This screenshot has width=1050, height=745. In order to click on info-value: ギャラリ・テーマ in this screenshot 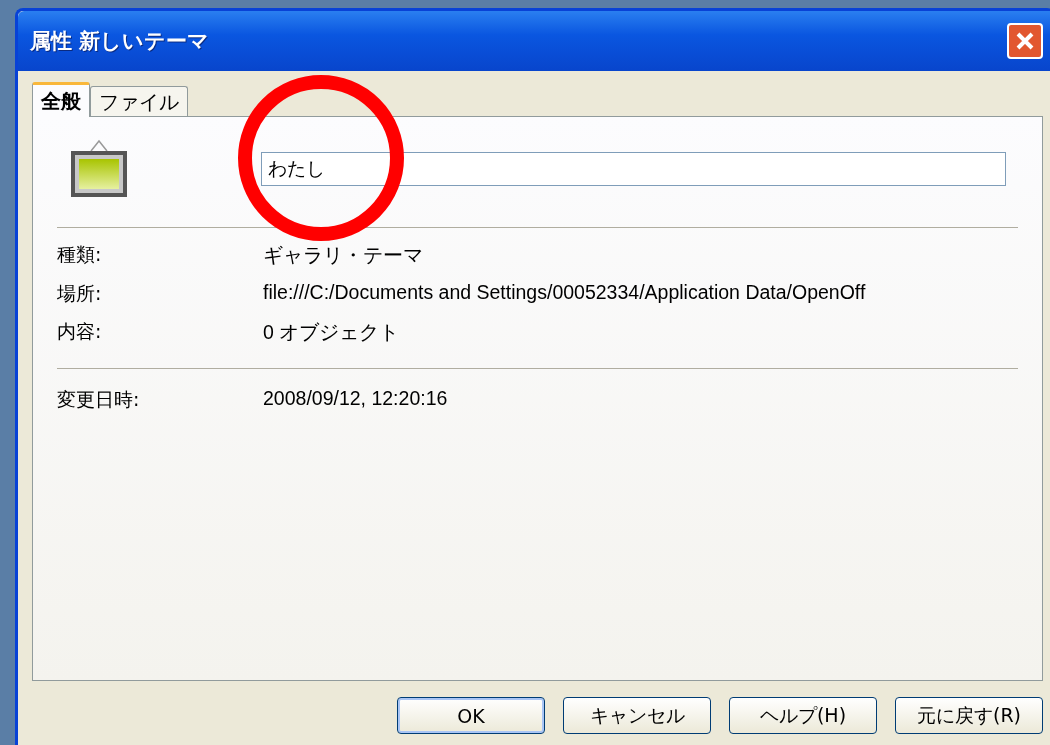, I will do `click(343, 255)`.